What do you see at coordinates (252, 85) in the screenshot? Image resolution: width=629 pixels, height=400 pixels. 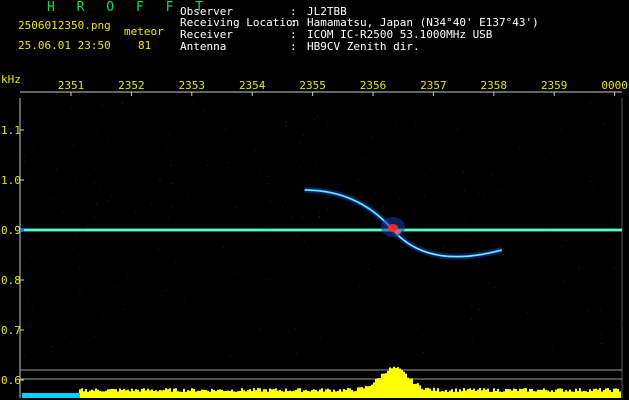 I see `x-tick-label: 2354` at bounding box center [252, 85].